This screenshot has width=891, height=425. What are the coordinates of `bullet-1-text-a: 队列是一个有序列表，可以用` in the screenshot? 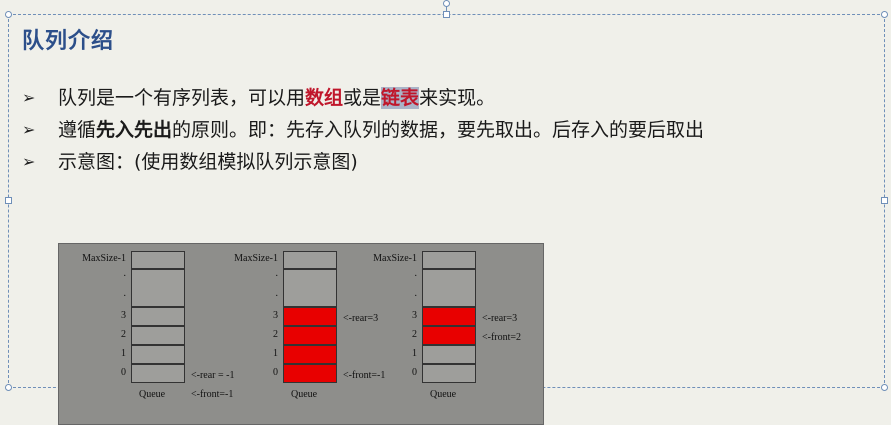 It's located at (182, 98).